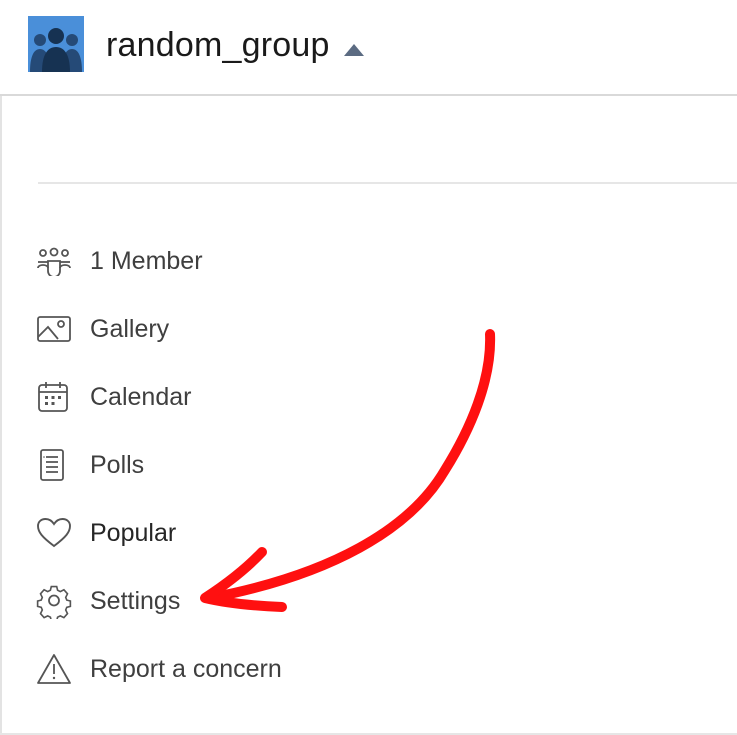 The height and width of the screenshot is (735, 737). Describe the element at coordinates (236, 465) in the screenshot. I see `menu-item-polls: Polls` at that location.